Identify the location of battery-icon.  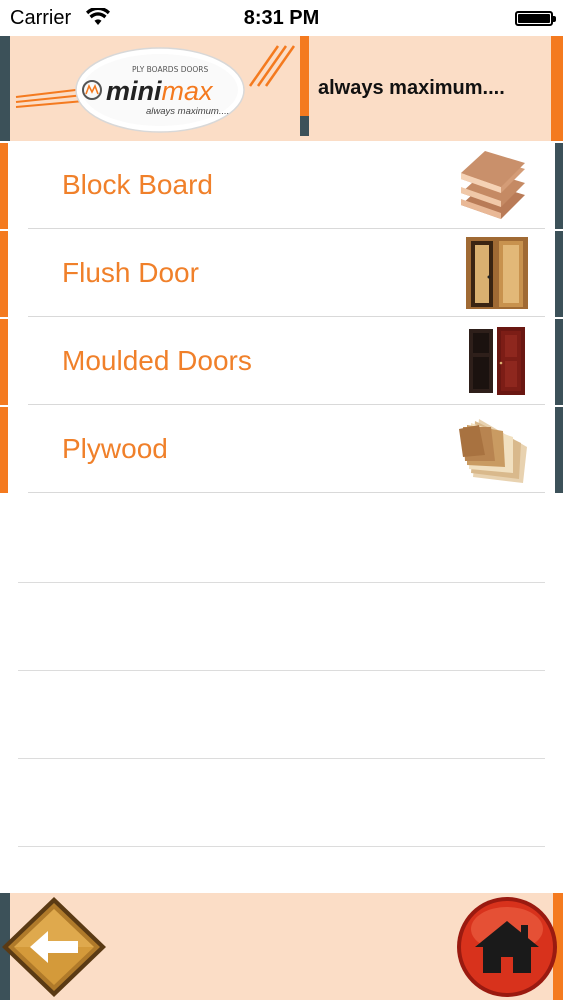
(535, 18).